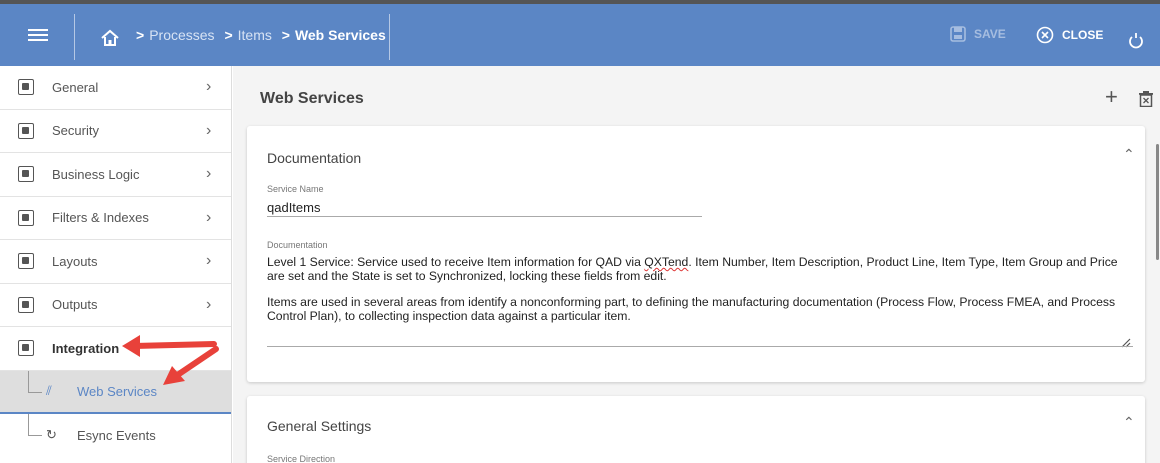  I want to click on breadcrumb-current: Web Services, so click(340, 35).